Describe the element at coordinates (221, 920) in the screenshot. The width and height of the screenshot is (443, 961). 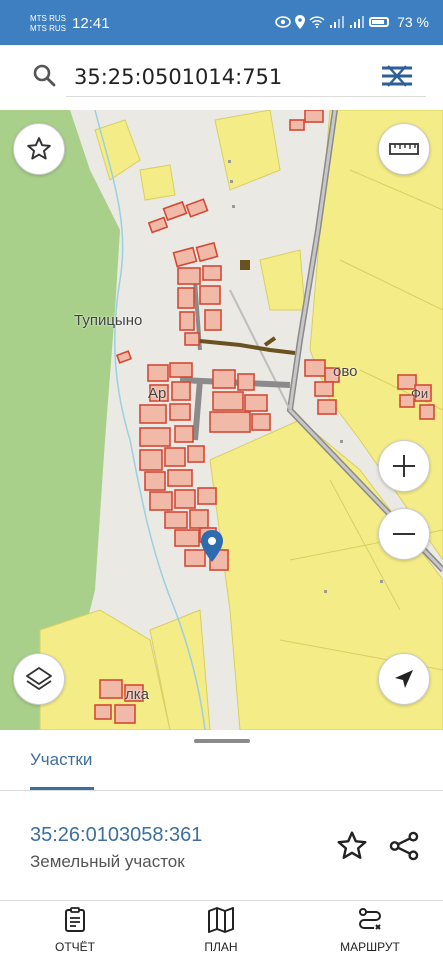
I see `map-icon` at that location.